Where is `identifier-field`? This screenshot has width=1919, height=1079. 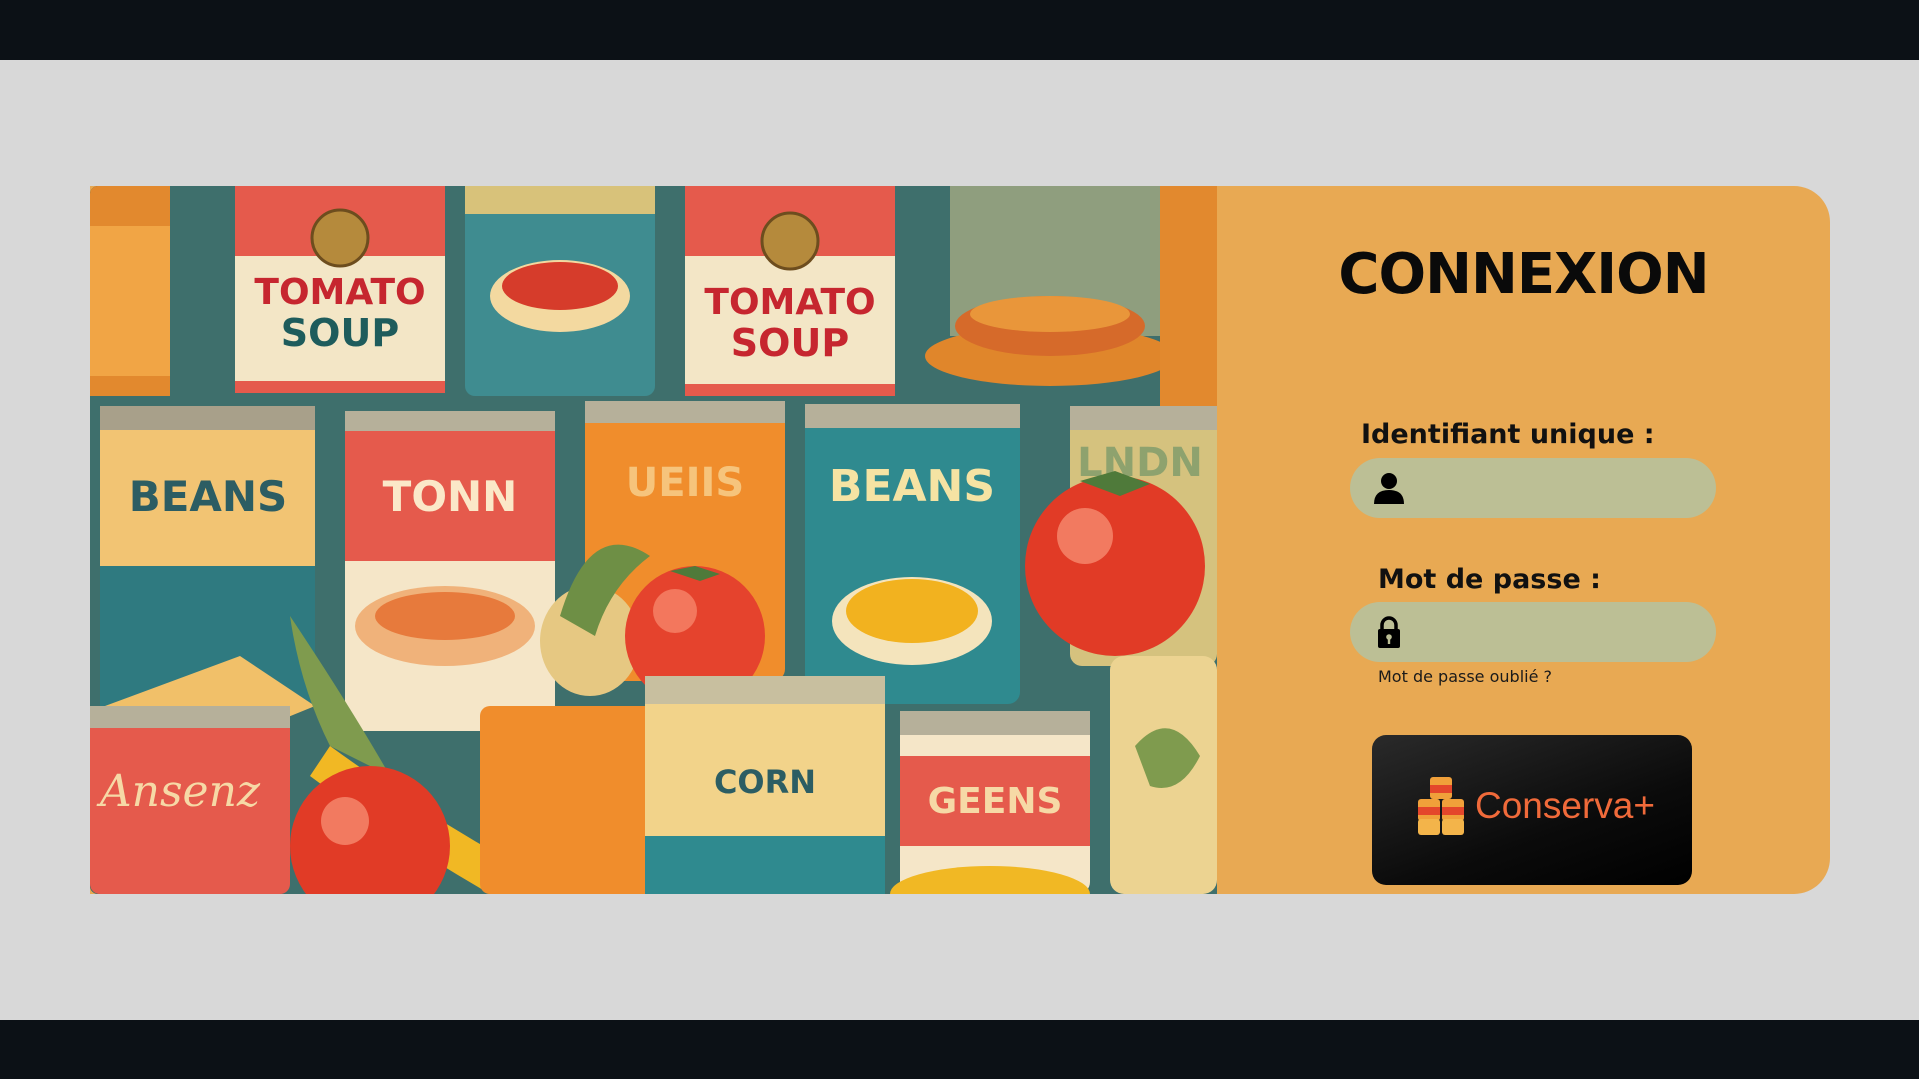
identifier-field is located at coordinates (1533, 489).